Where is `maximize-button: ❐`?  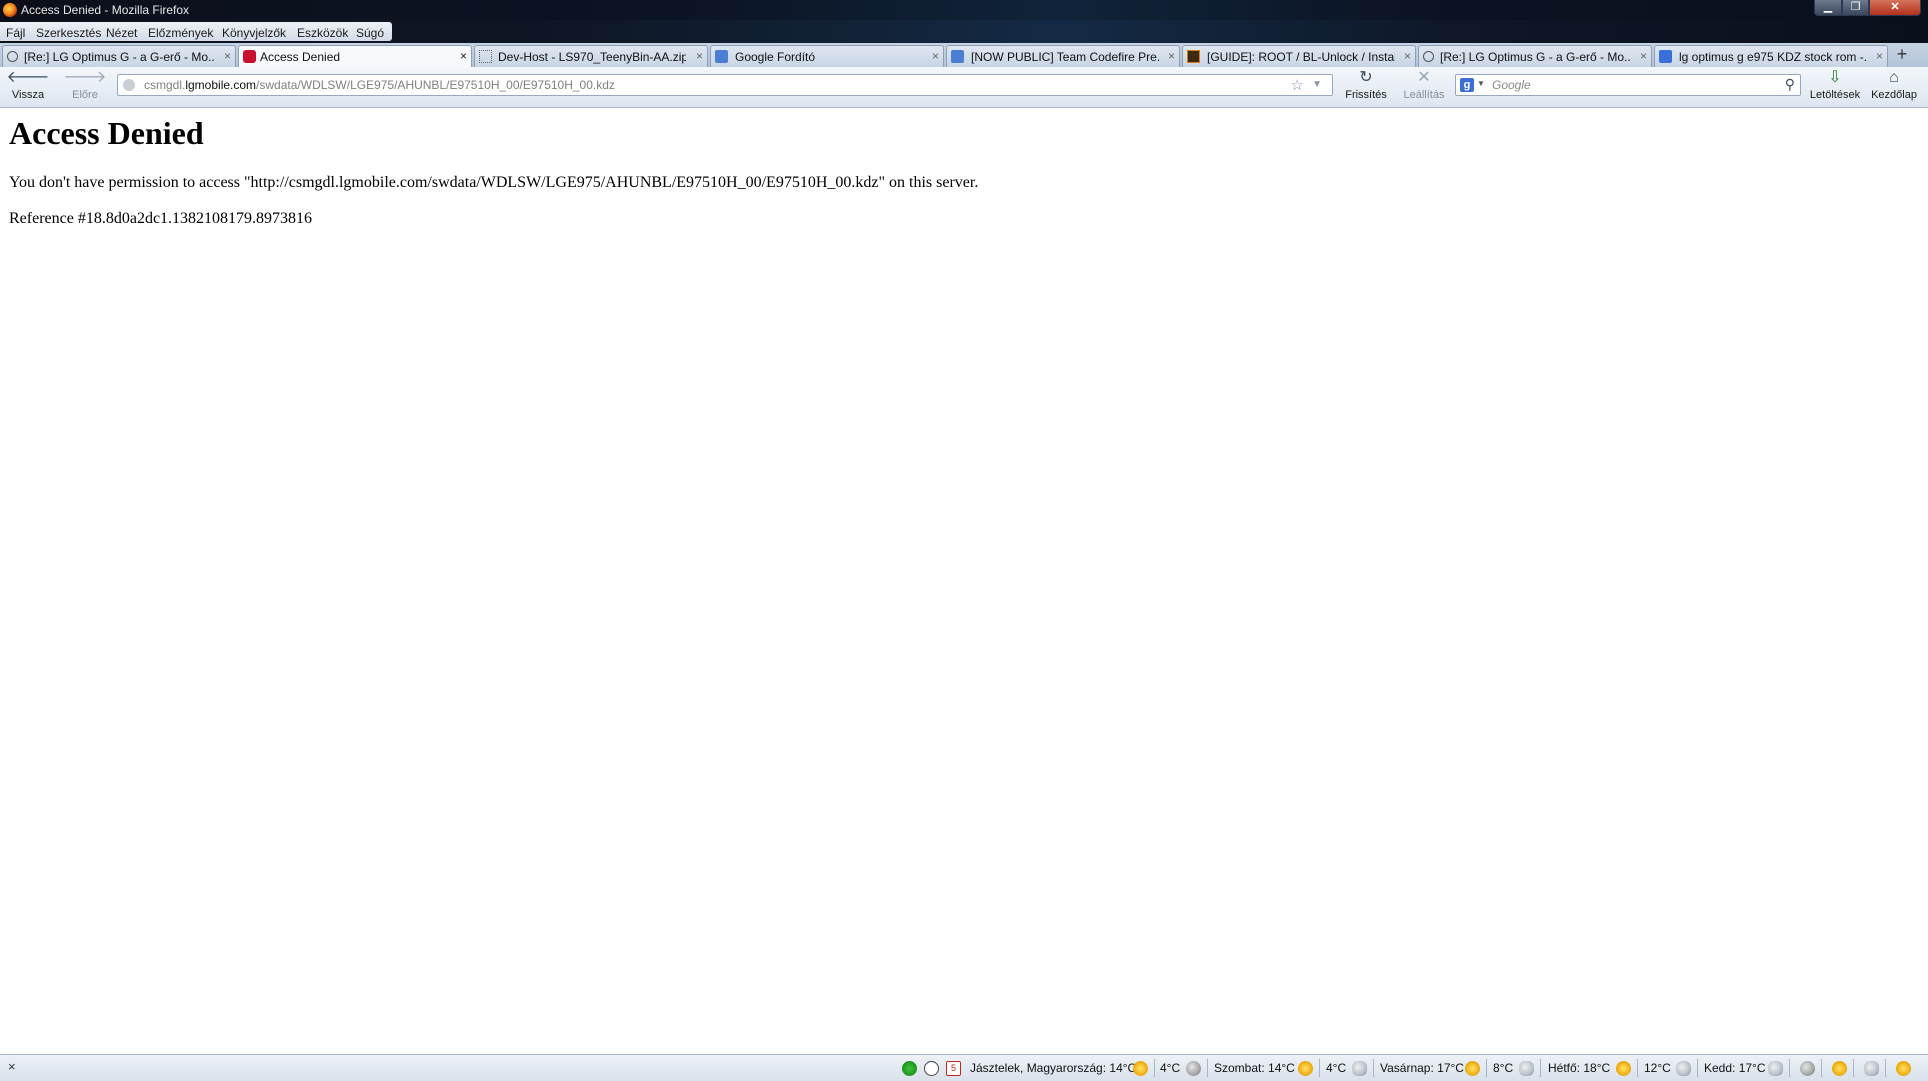 maximize-button: ❐ is located at coordinates (1855, 8).